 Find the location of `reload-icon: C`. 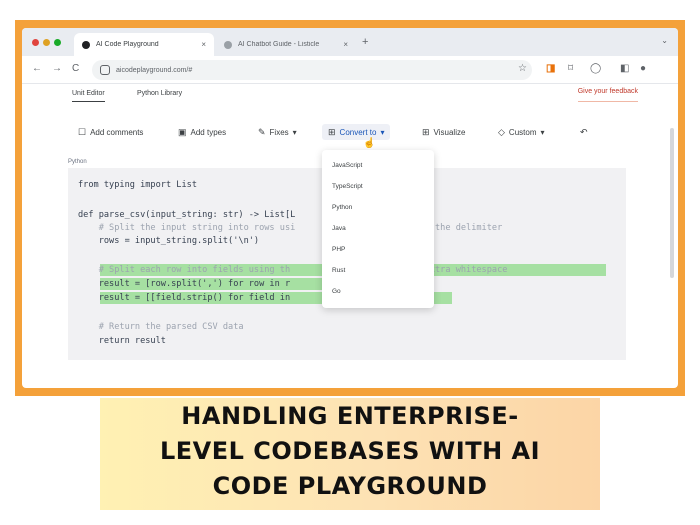

reload-icon: C is located at coordinates (75, 68).